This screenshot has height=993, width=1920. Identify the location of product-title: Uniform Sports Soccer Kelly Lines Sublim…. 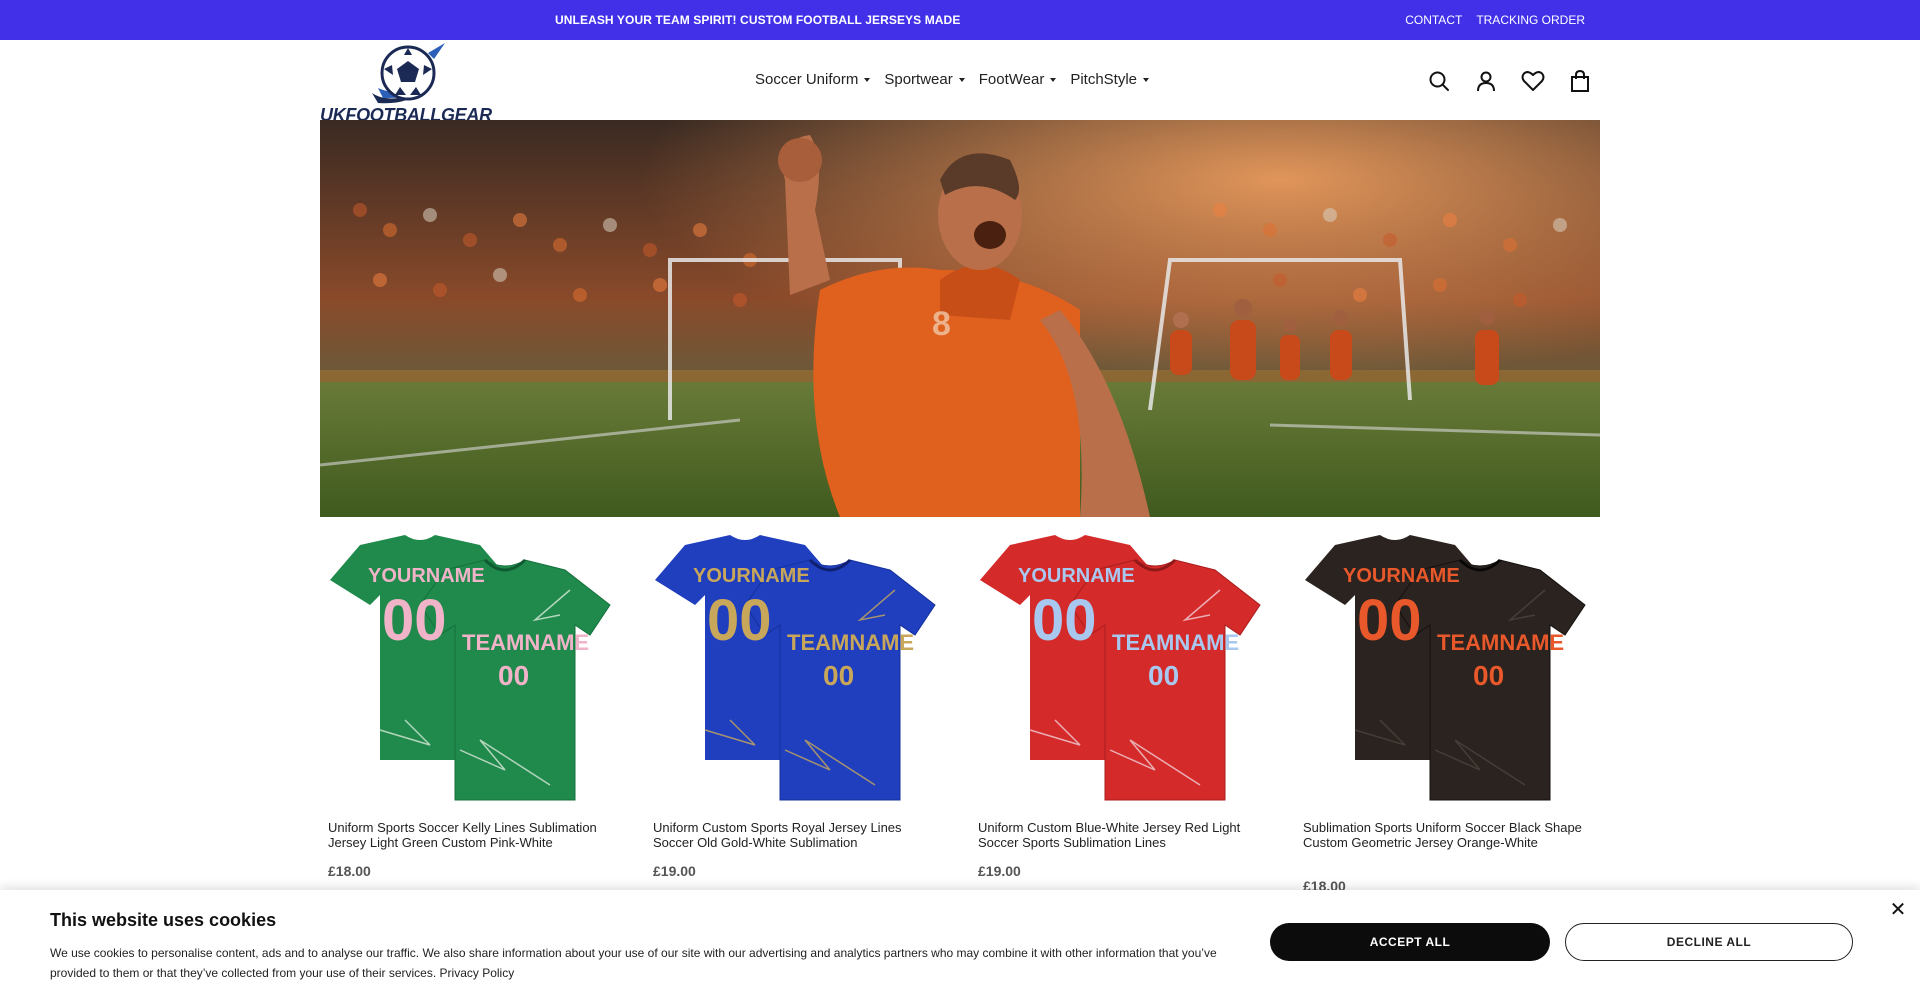
(473, 835).